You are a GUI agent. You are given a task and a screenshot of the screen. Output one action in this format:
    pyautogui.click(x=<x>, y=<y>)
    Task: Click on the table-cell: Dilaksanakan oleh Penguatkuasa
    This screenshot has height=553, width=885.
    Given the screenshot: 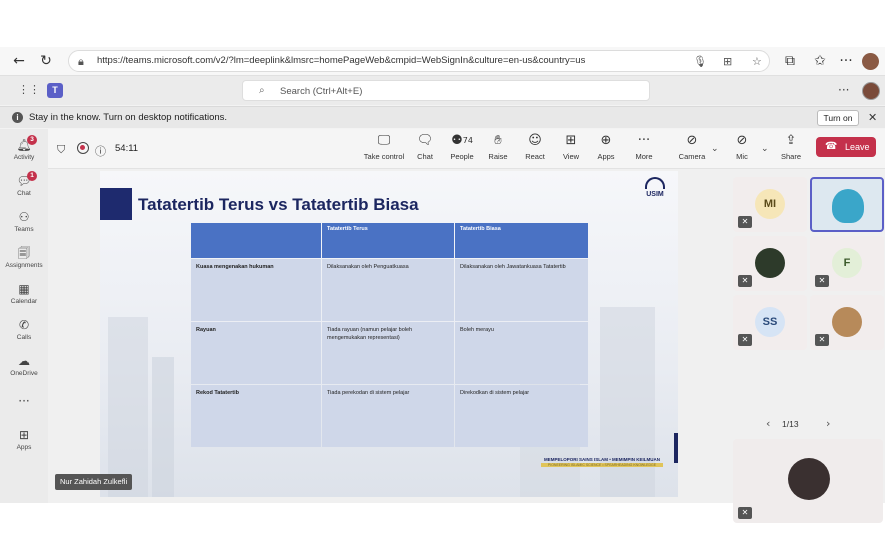 What is the action you would take?
    pyautogui.click(x=388, y=290)
    